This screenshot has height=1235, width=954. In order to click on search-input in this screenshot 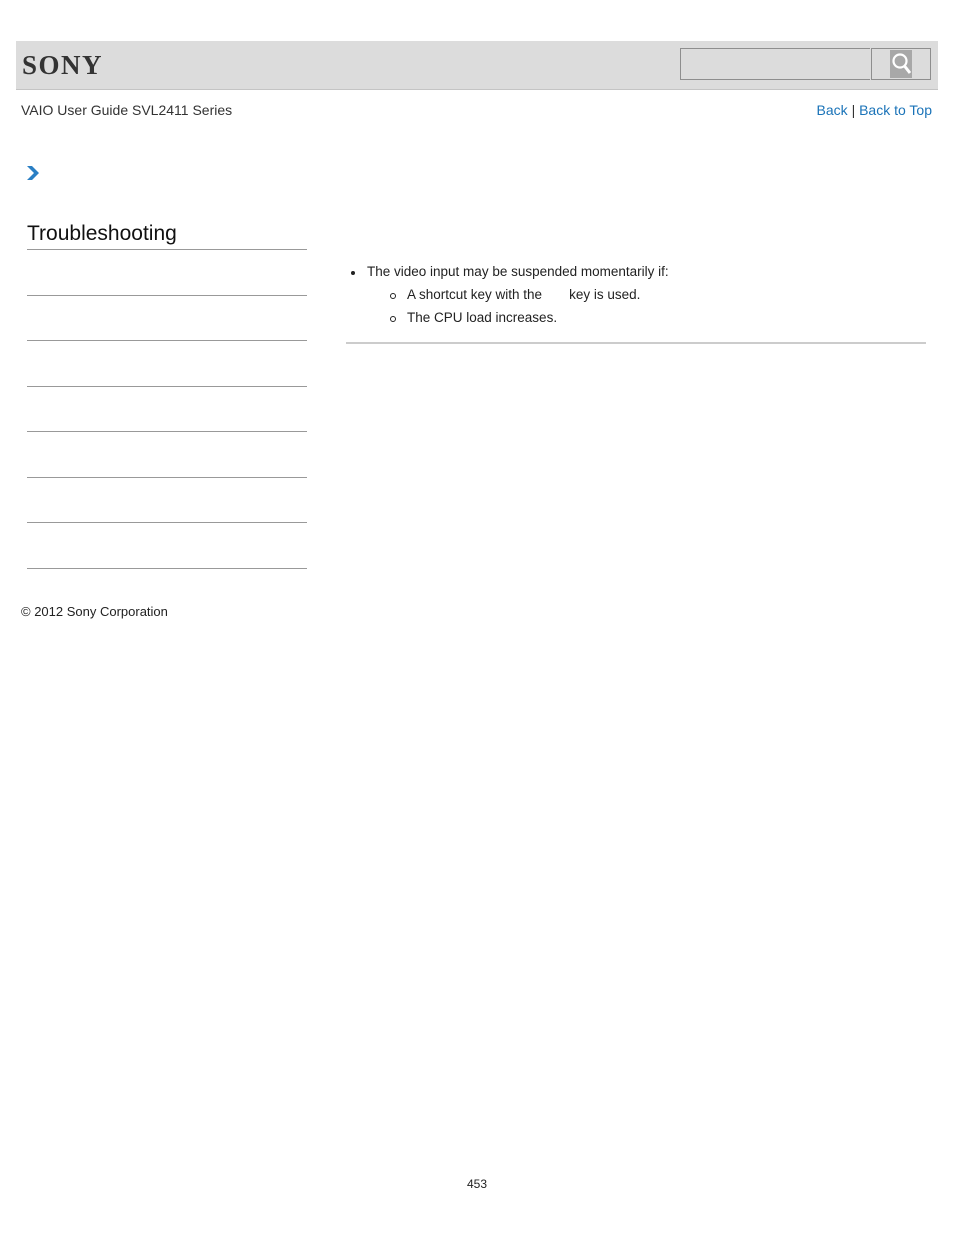, I will do `click(775, 64)`.